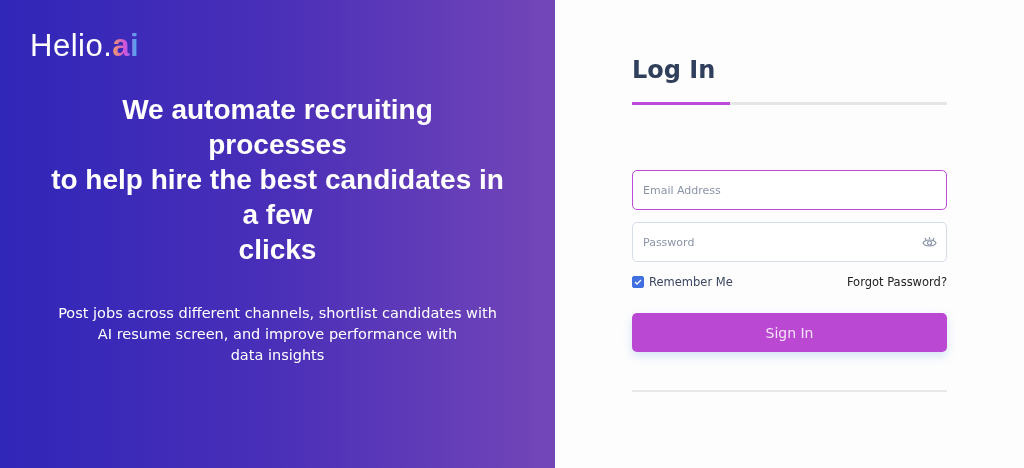 The image size is (1024, 468). Describe the element at coordinates (638, 282) in the screenshot. I see `remember-checkbox` at that location.